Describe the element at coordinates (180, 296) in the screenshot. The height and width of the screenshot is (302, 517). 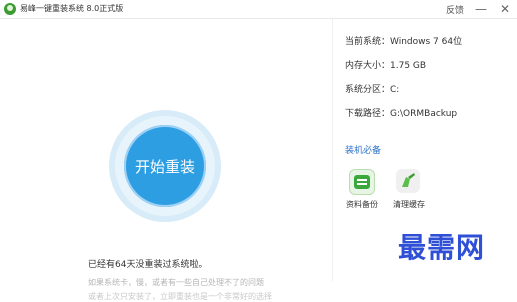
I see `tip-line-2: 或者上次只安装了，立即重装也是一个非常好的选择` at that location.